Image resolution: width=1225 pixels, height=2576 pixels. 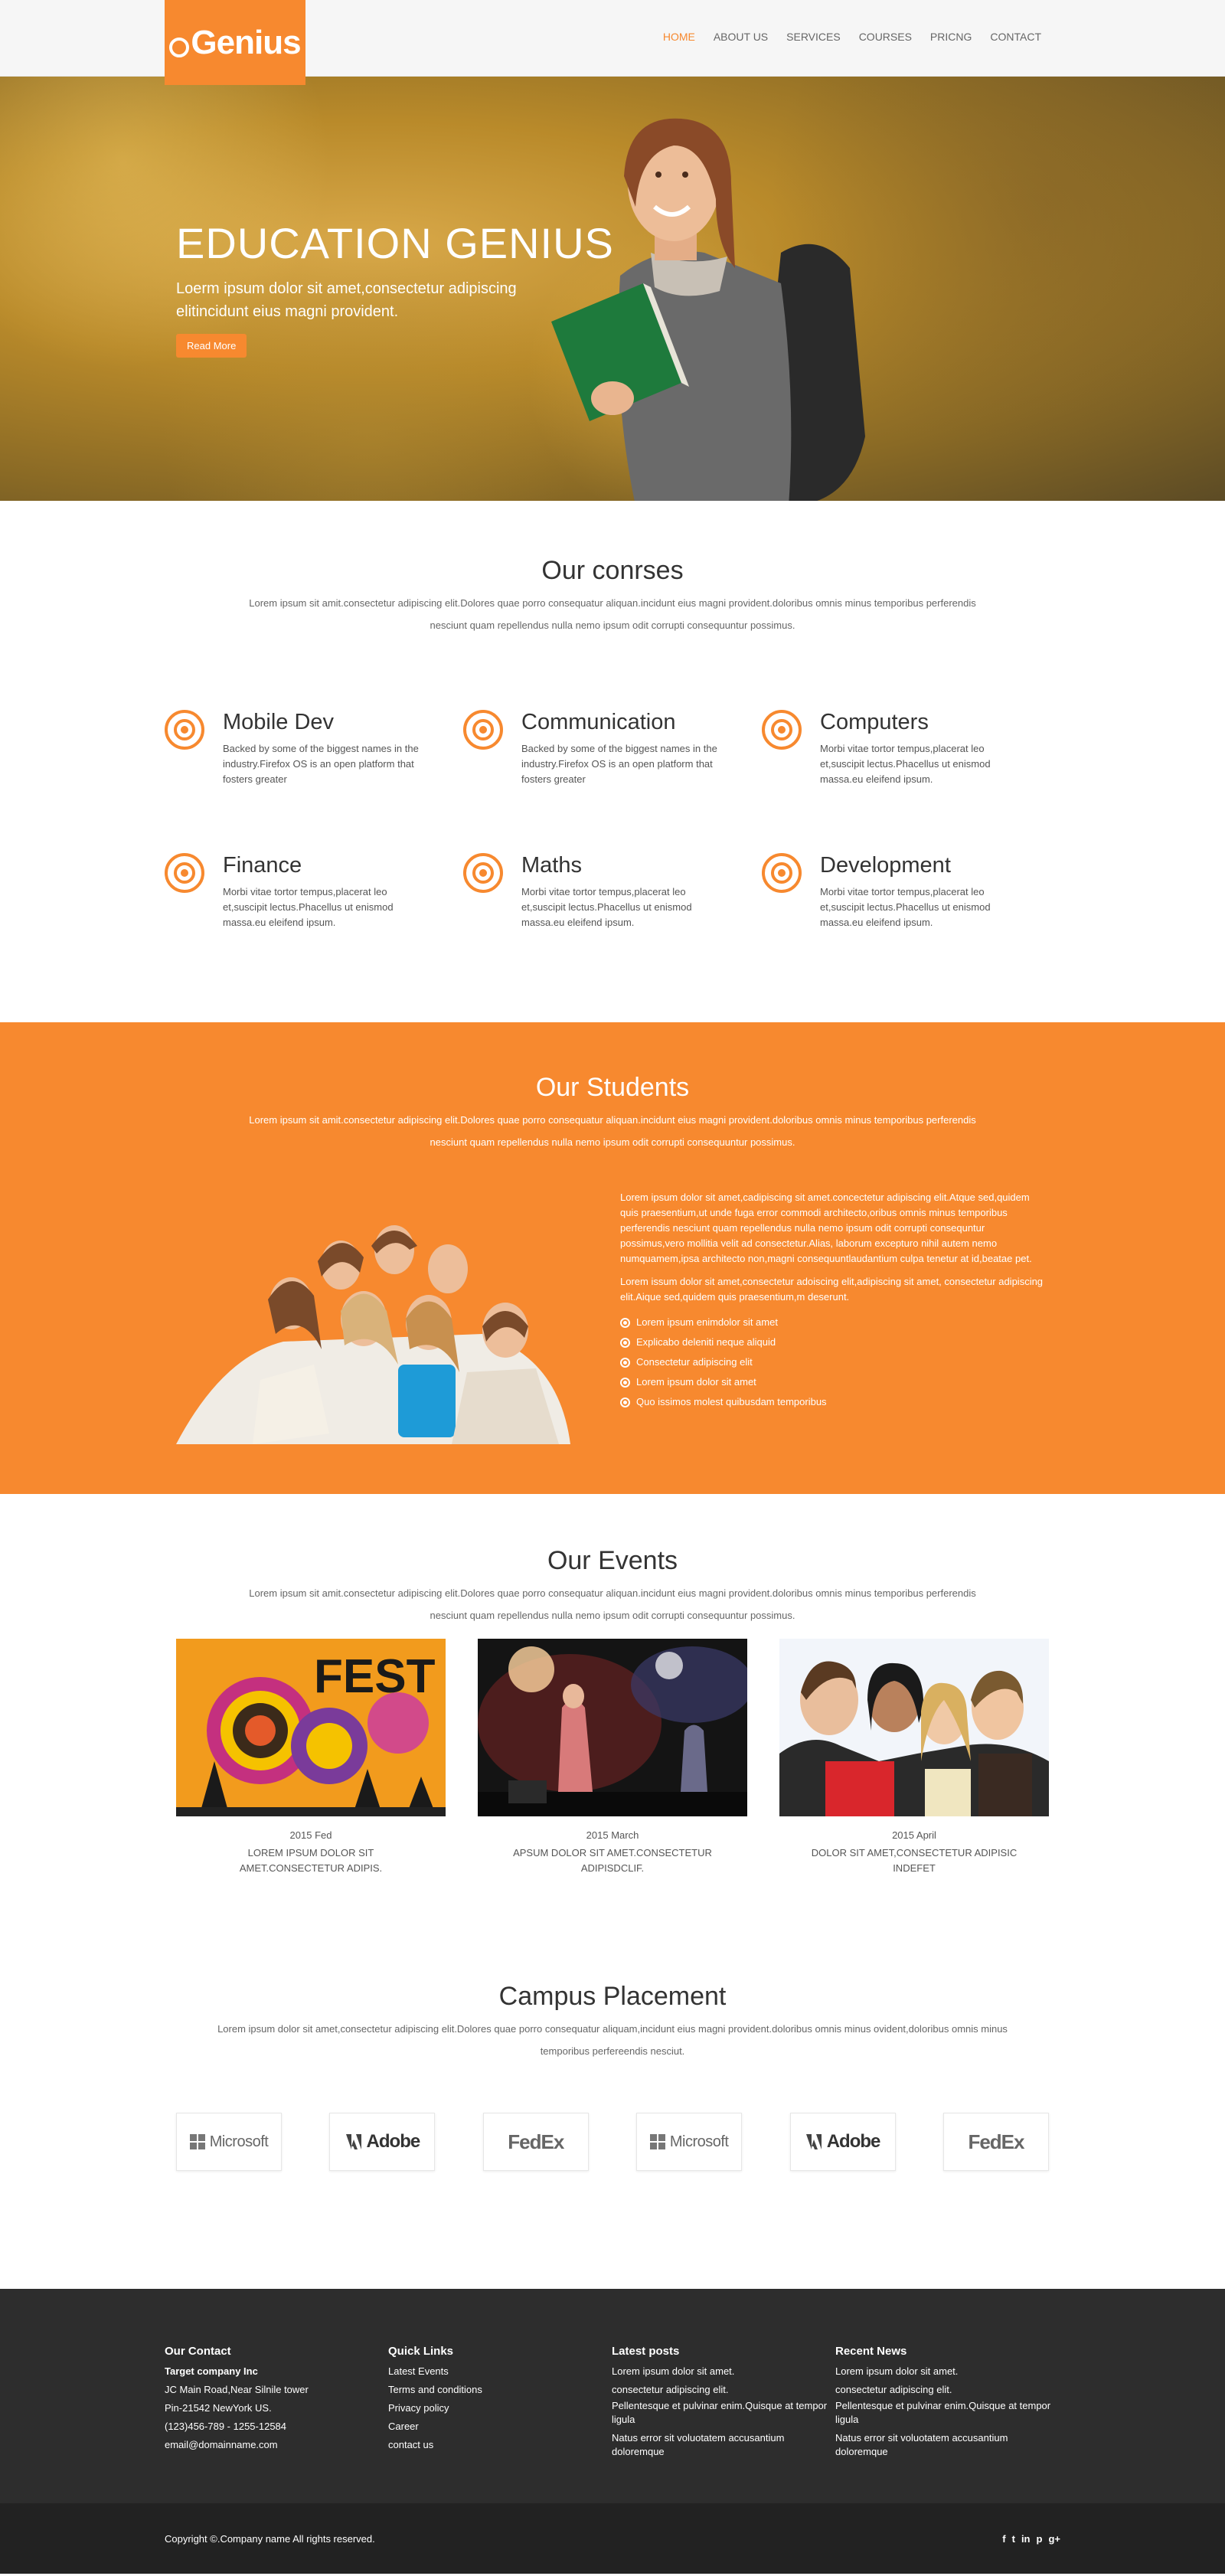 What do you see at coordinates (262, 865) in the screenshot?
I see `course-title: Finance` at bounding box center [262, 865].